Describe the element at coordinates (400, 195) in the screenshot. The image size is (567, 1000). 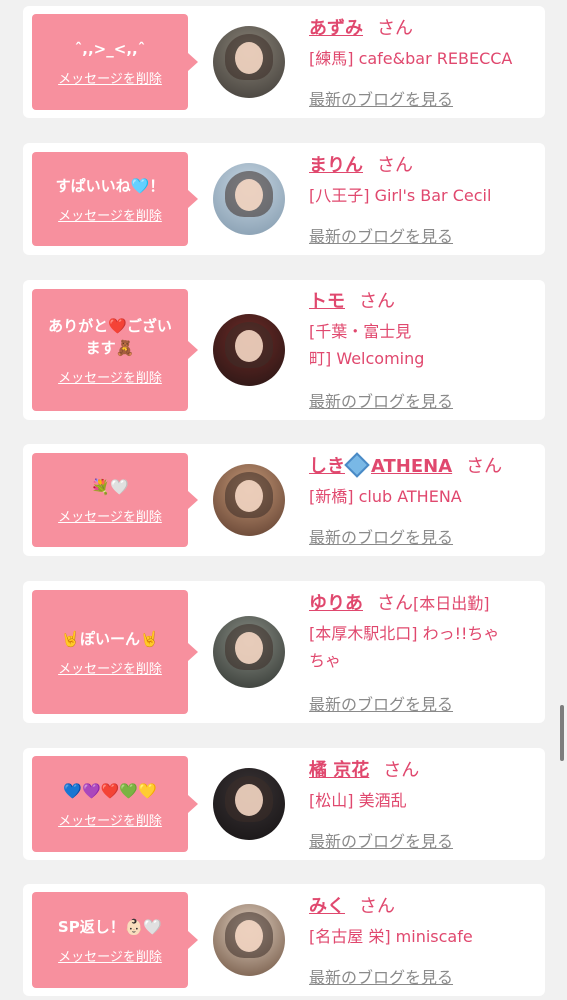
I see `shop-label: [八王子] Girl's Bar Cecil` at that location.